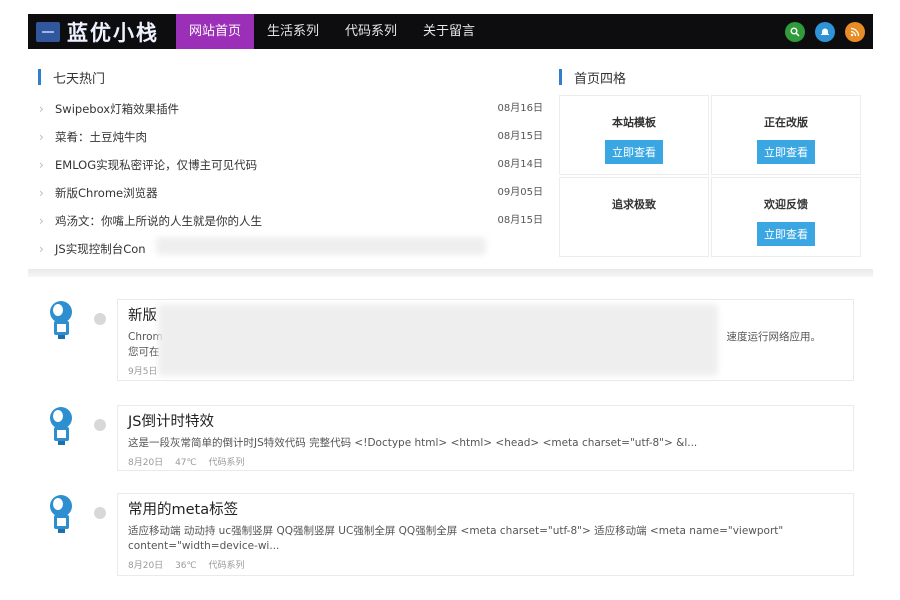 This screenshot has height=600, width=900. Describe the element at coordinates (79, 79) in the screenshot. I see `hot-section-title: 七天热门` at that location.